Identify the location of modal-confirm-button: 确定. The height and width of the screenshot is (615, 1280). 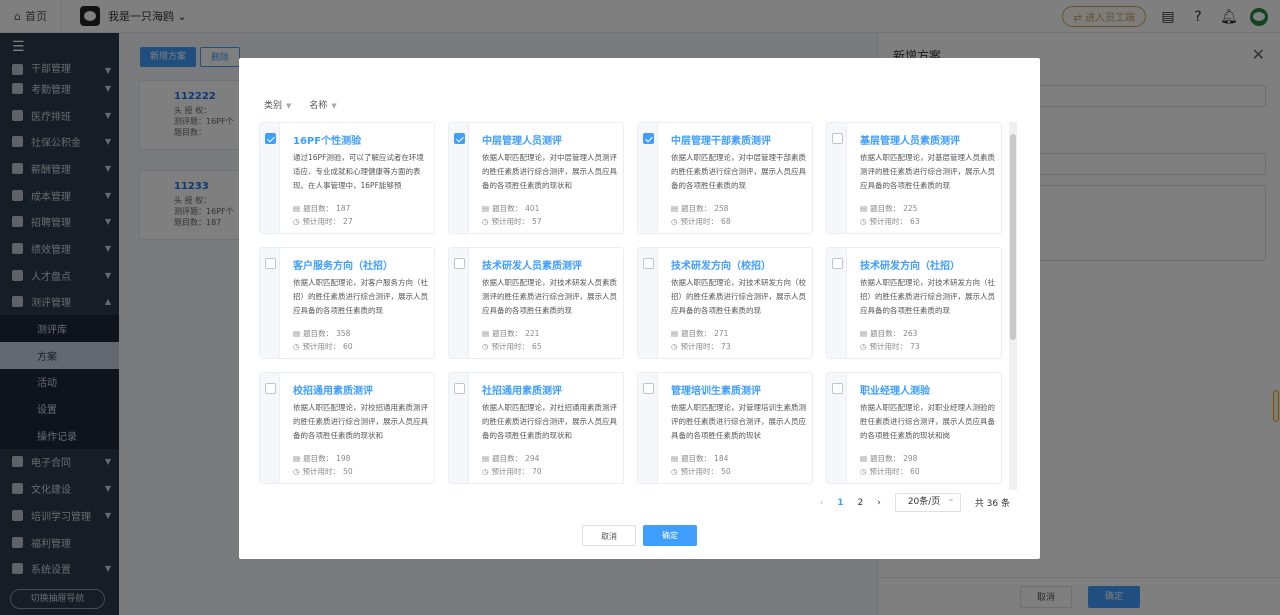
(670, 535).